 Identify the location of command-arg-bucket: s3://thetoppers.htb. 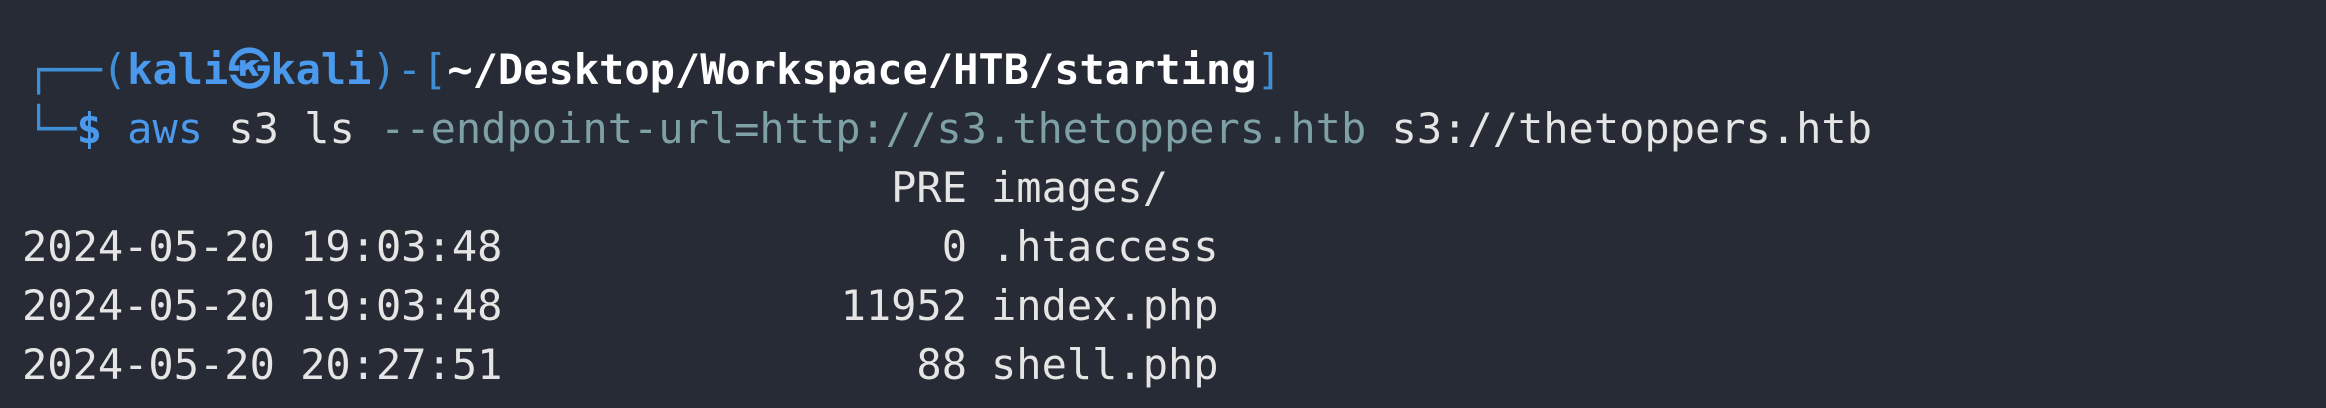
(1631, 128).